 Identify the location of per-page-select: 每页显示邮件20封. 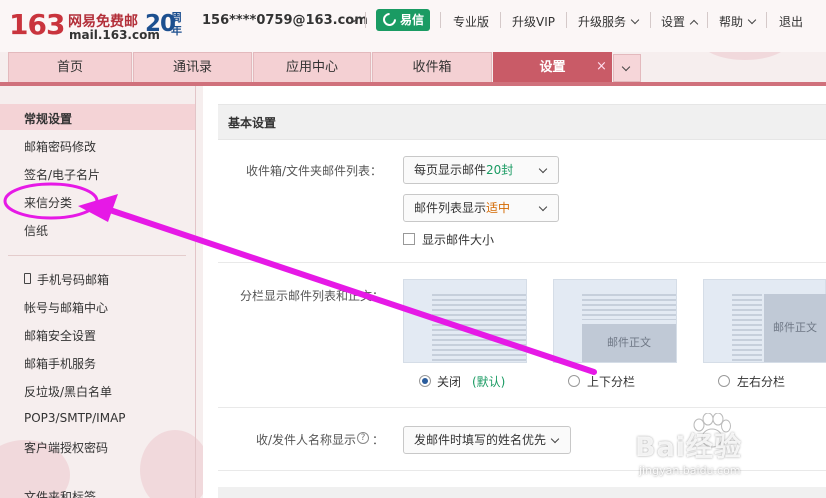
(481, 170).